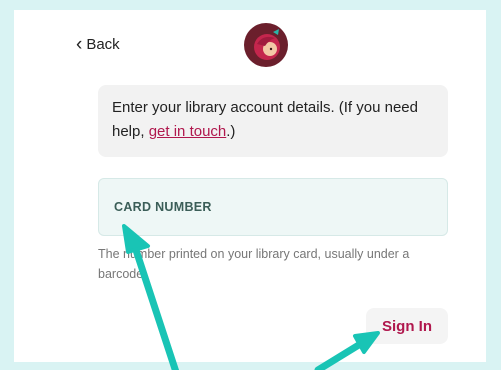  What do you see at coordinates (273, 207) in the screenshot?
I see `card-number-field: CARD NUMBER` at bounding box center [273, 207].